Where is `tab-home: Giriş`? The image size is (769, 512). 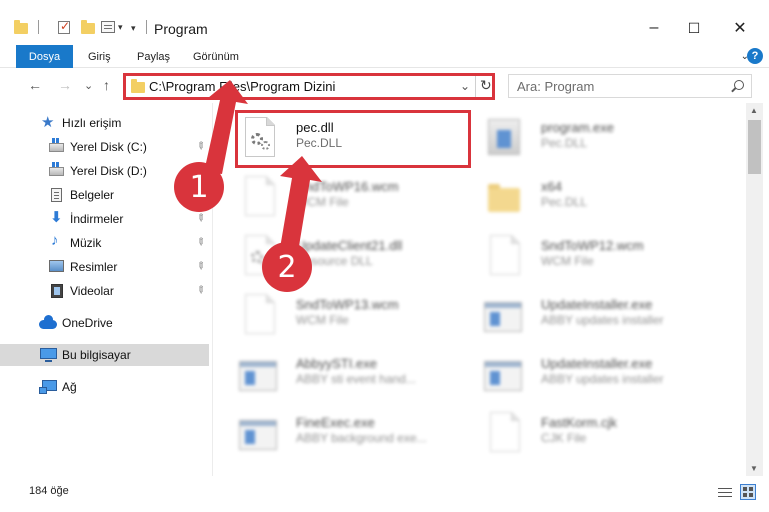 tab-home: Giriş is located at coordinates (99, 57).